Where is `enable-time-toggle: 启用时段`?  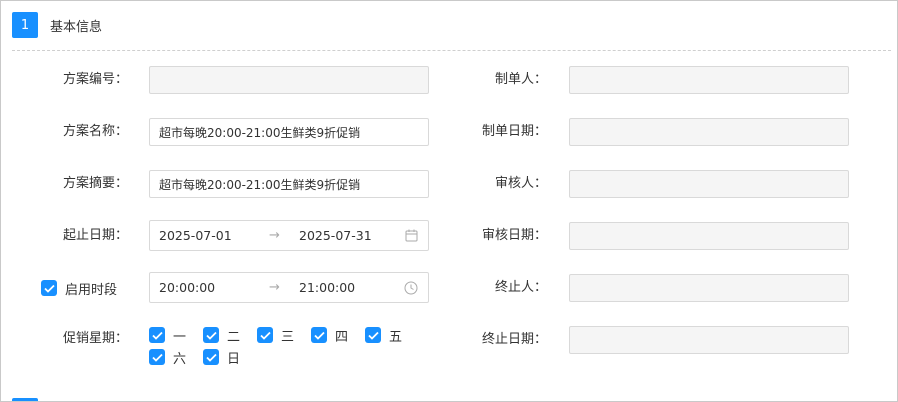 enable-time-toggle: 启用时段 is located at coordinates (79, 288).